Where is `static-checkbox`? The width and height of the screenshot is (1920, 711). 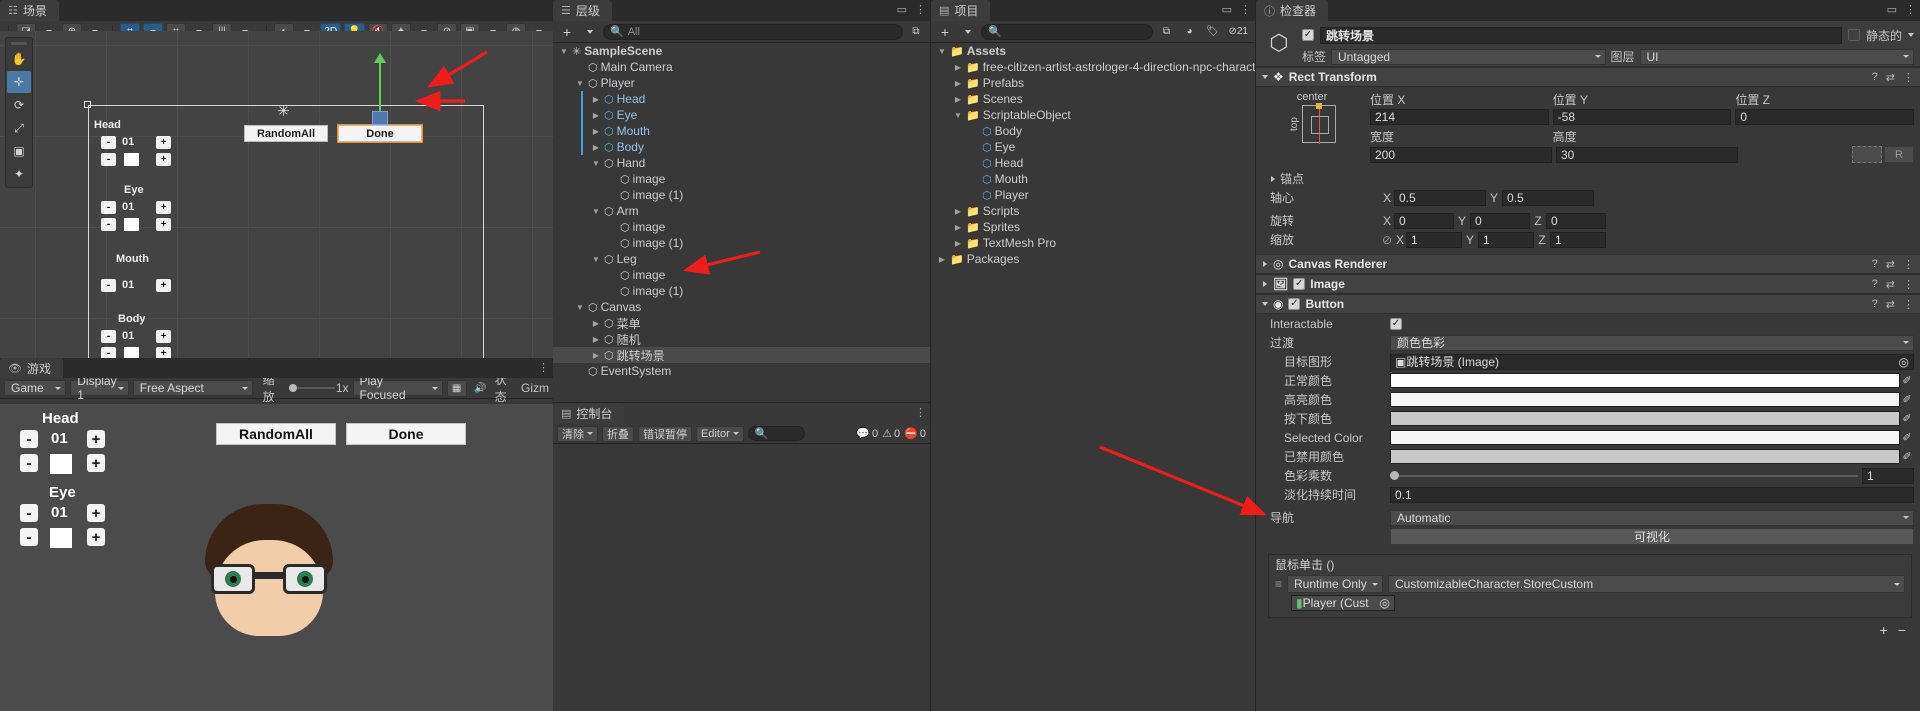
static-checkbox is located at coordinates (1853, 35).